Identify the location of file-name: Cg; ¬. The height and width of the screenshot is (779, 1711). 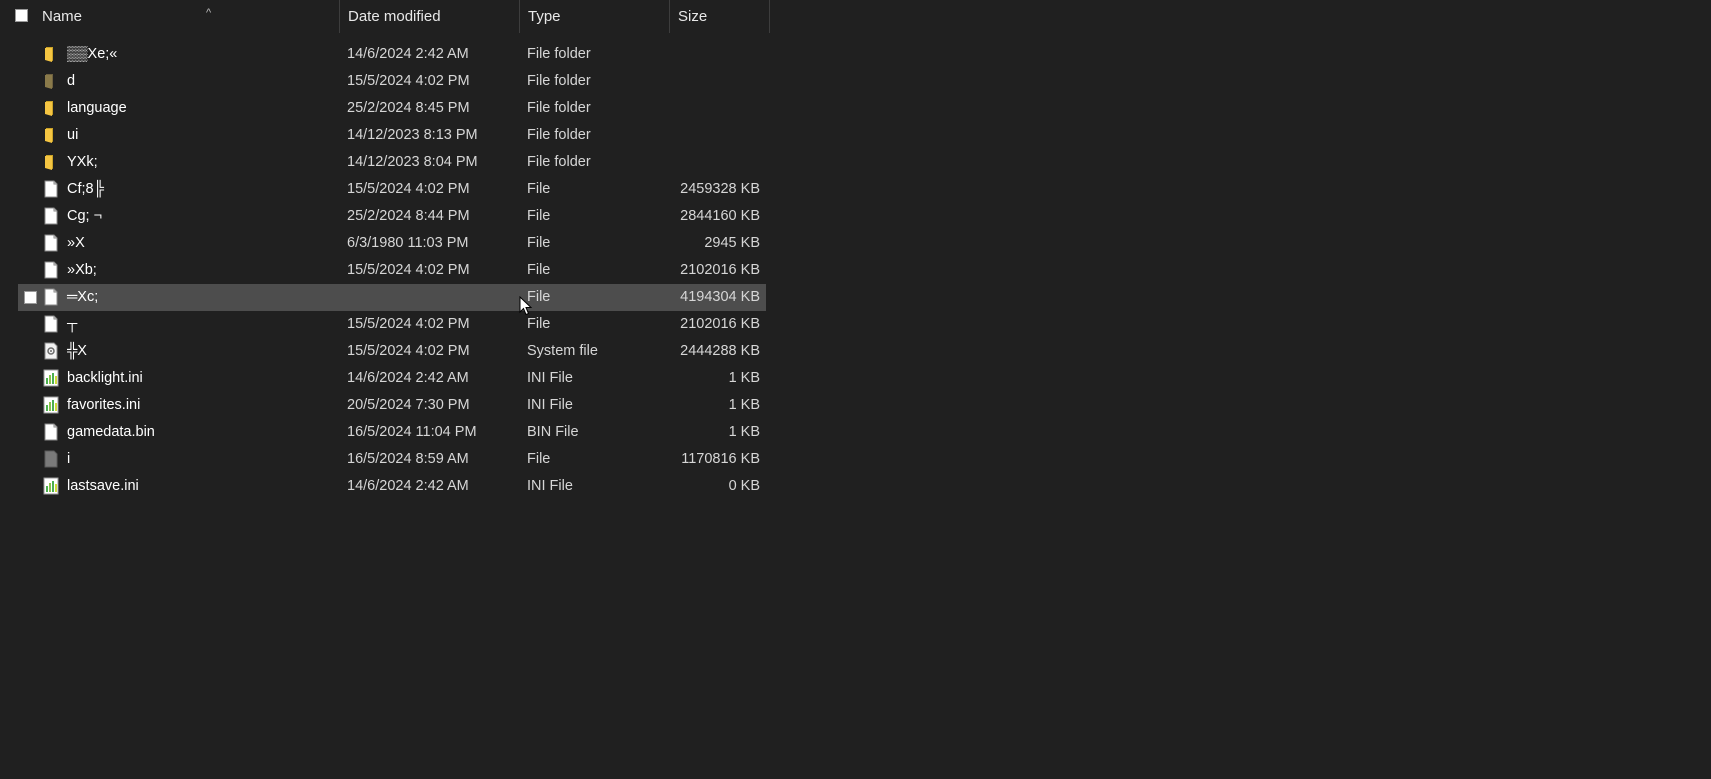
(85, 216).